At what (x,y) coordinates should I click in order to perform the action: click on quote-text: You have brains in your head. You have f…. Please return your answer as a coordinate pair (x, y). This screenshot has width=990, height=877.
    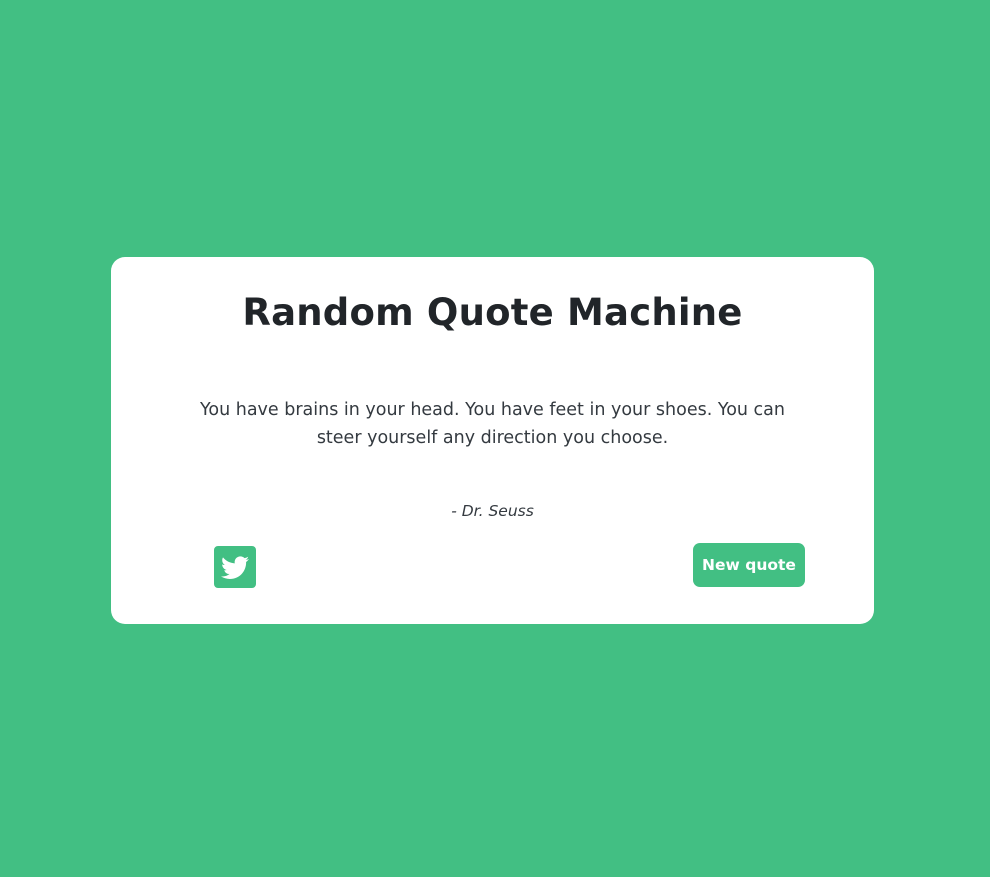
    Looking at the image, I should click on (492, 424).